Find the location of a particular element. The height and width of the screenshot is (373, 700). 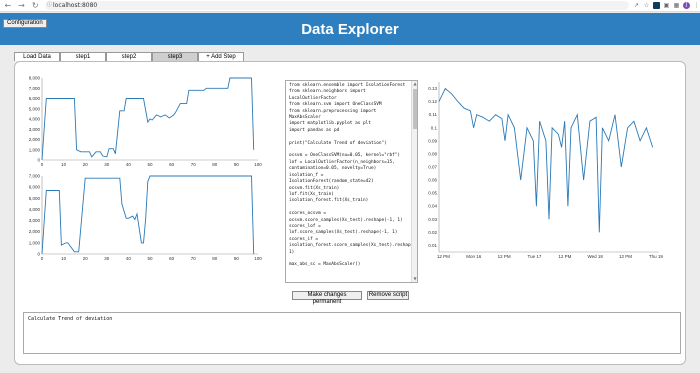

page-title: Data Explorer is located at coordinates (350, 29).